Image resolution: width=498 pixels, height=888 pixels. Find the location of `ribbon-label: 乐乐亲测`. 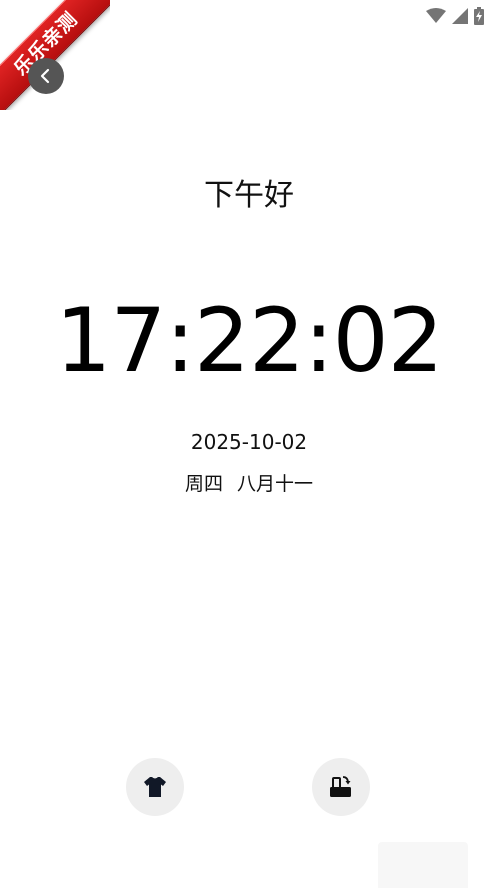

ribbon-label: 乐乐亲测 is located at coordinates (55, 55).